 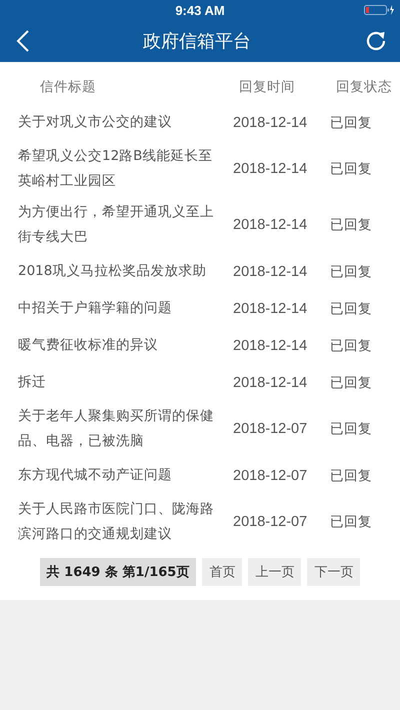 What do you see at coordinates (118, 572) in the screenshot?
I see `page-summary: 共 1649 条 第1/165页` at bounding box center [118, 572].